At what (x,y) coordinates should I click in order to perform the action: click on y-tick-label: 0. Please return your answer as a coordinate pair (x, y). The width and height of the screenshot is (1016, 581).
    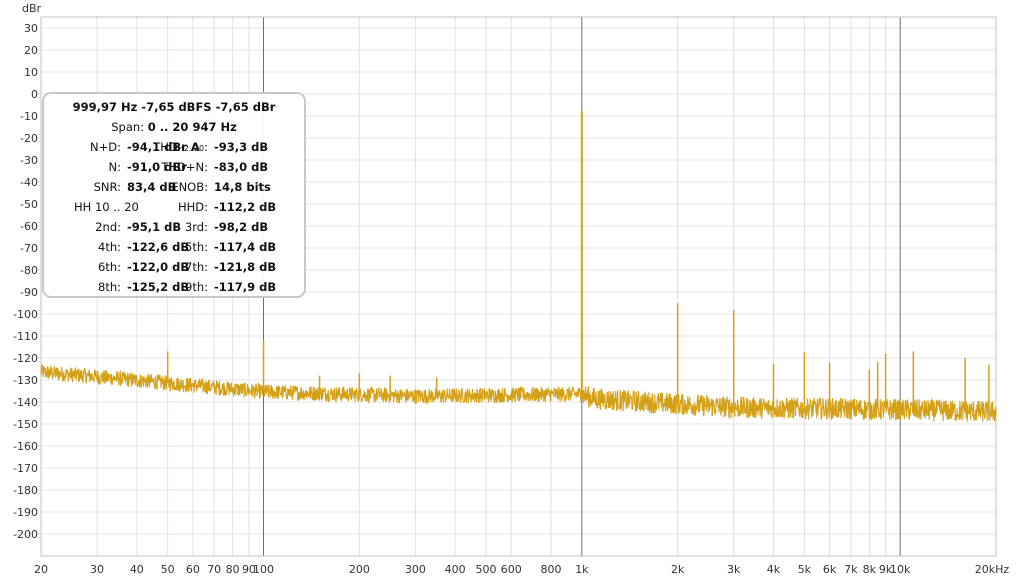
    Looking at the image, I should click on (34, 94).